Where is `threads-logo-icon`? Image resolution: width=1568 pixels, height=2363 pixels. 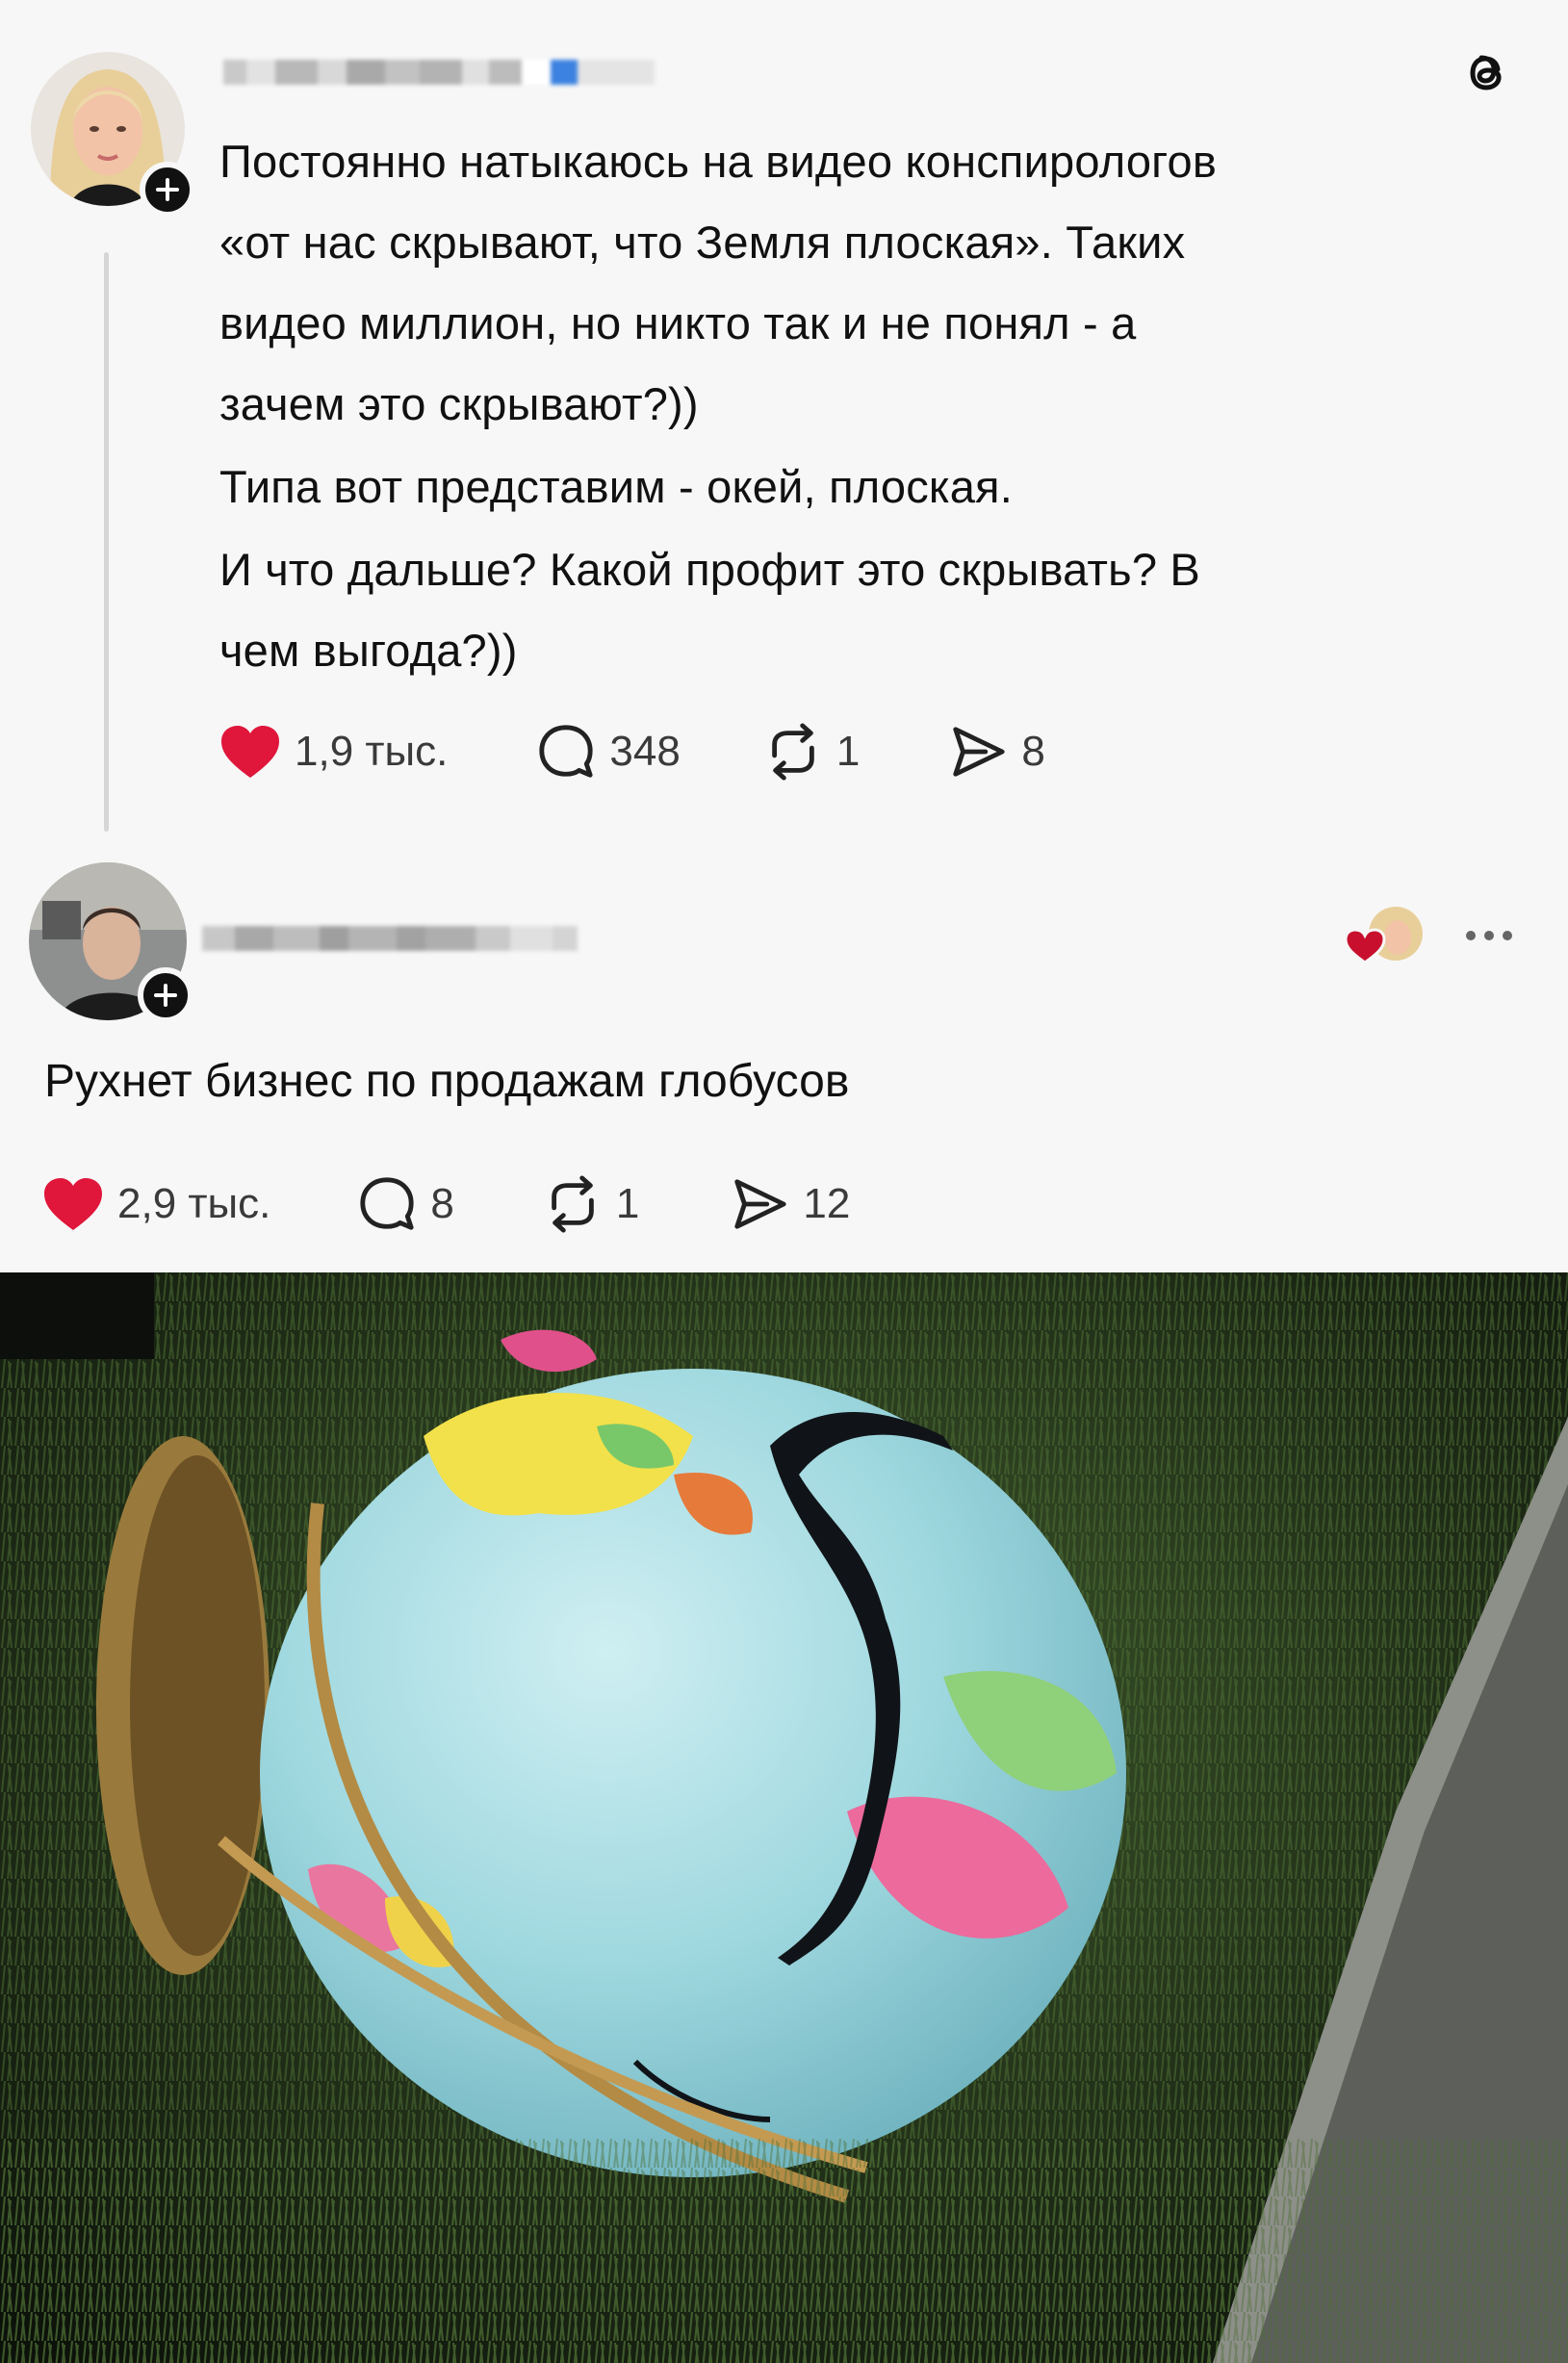
threads-logo-icon is located at coordinates (1487, 72).